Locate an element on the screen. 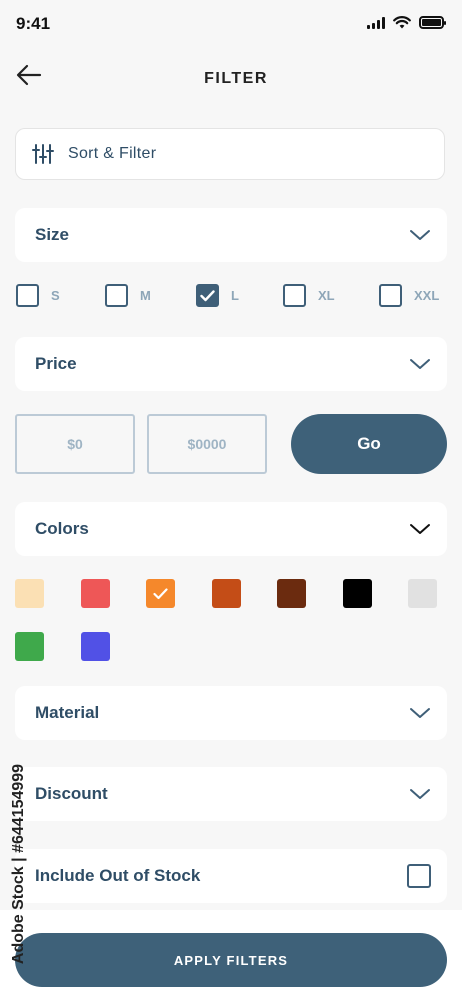  size-options: S M L XL XXL is located at coordinates (231, 296).